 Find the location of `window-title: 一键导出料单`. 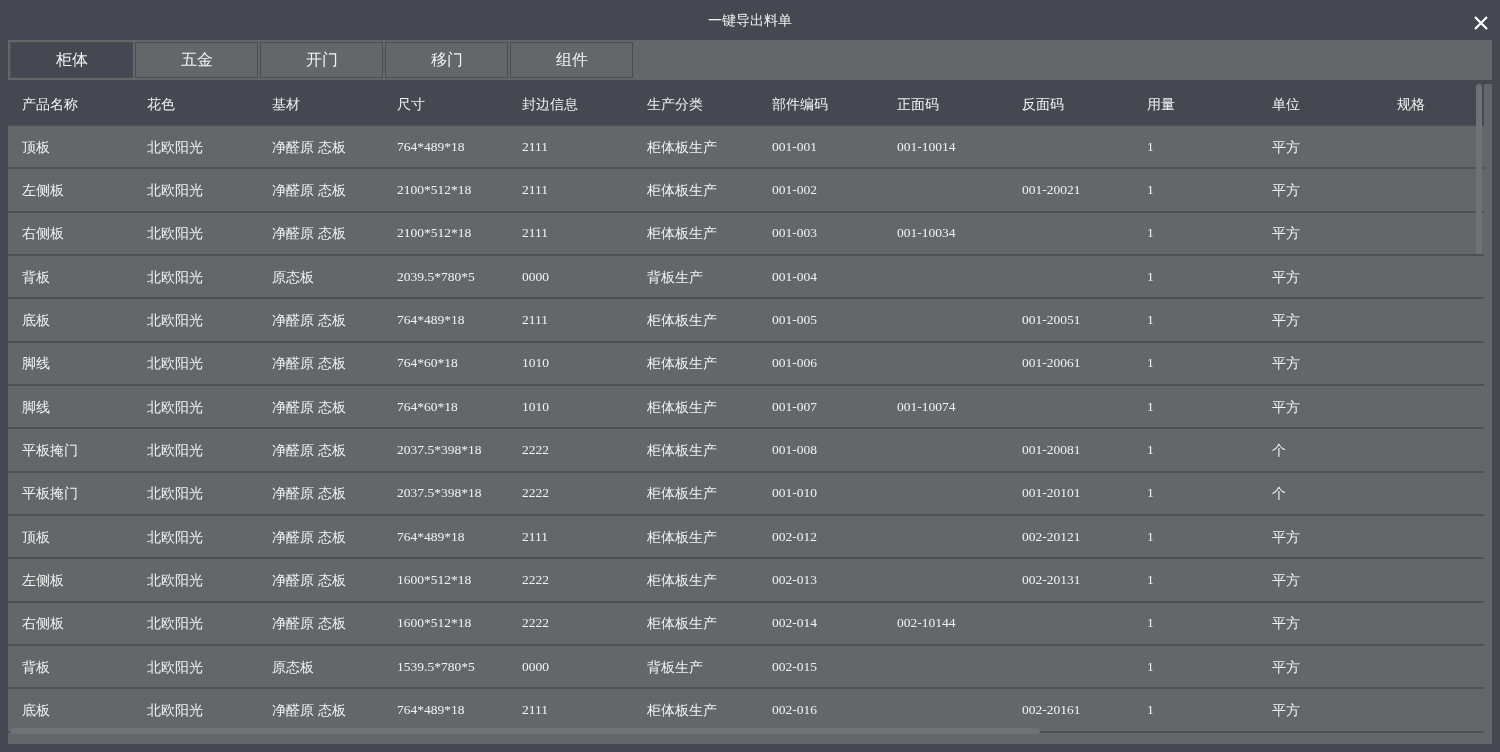

window-title: 一键导出料单 is located at coordinates (750, 20).